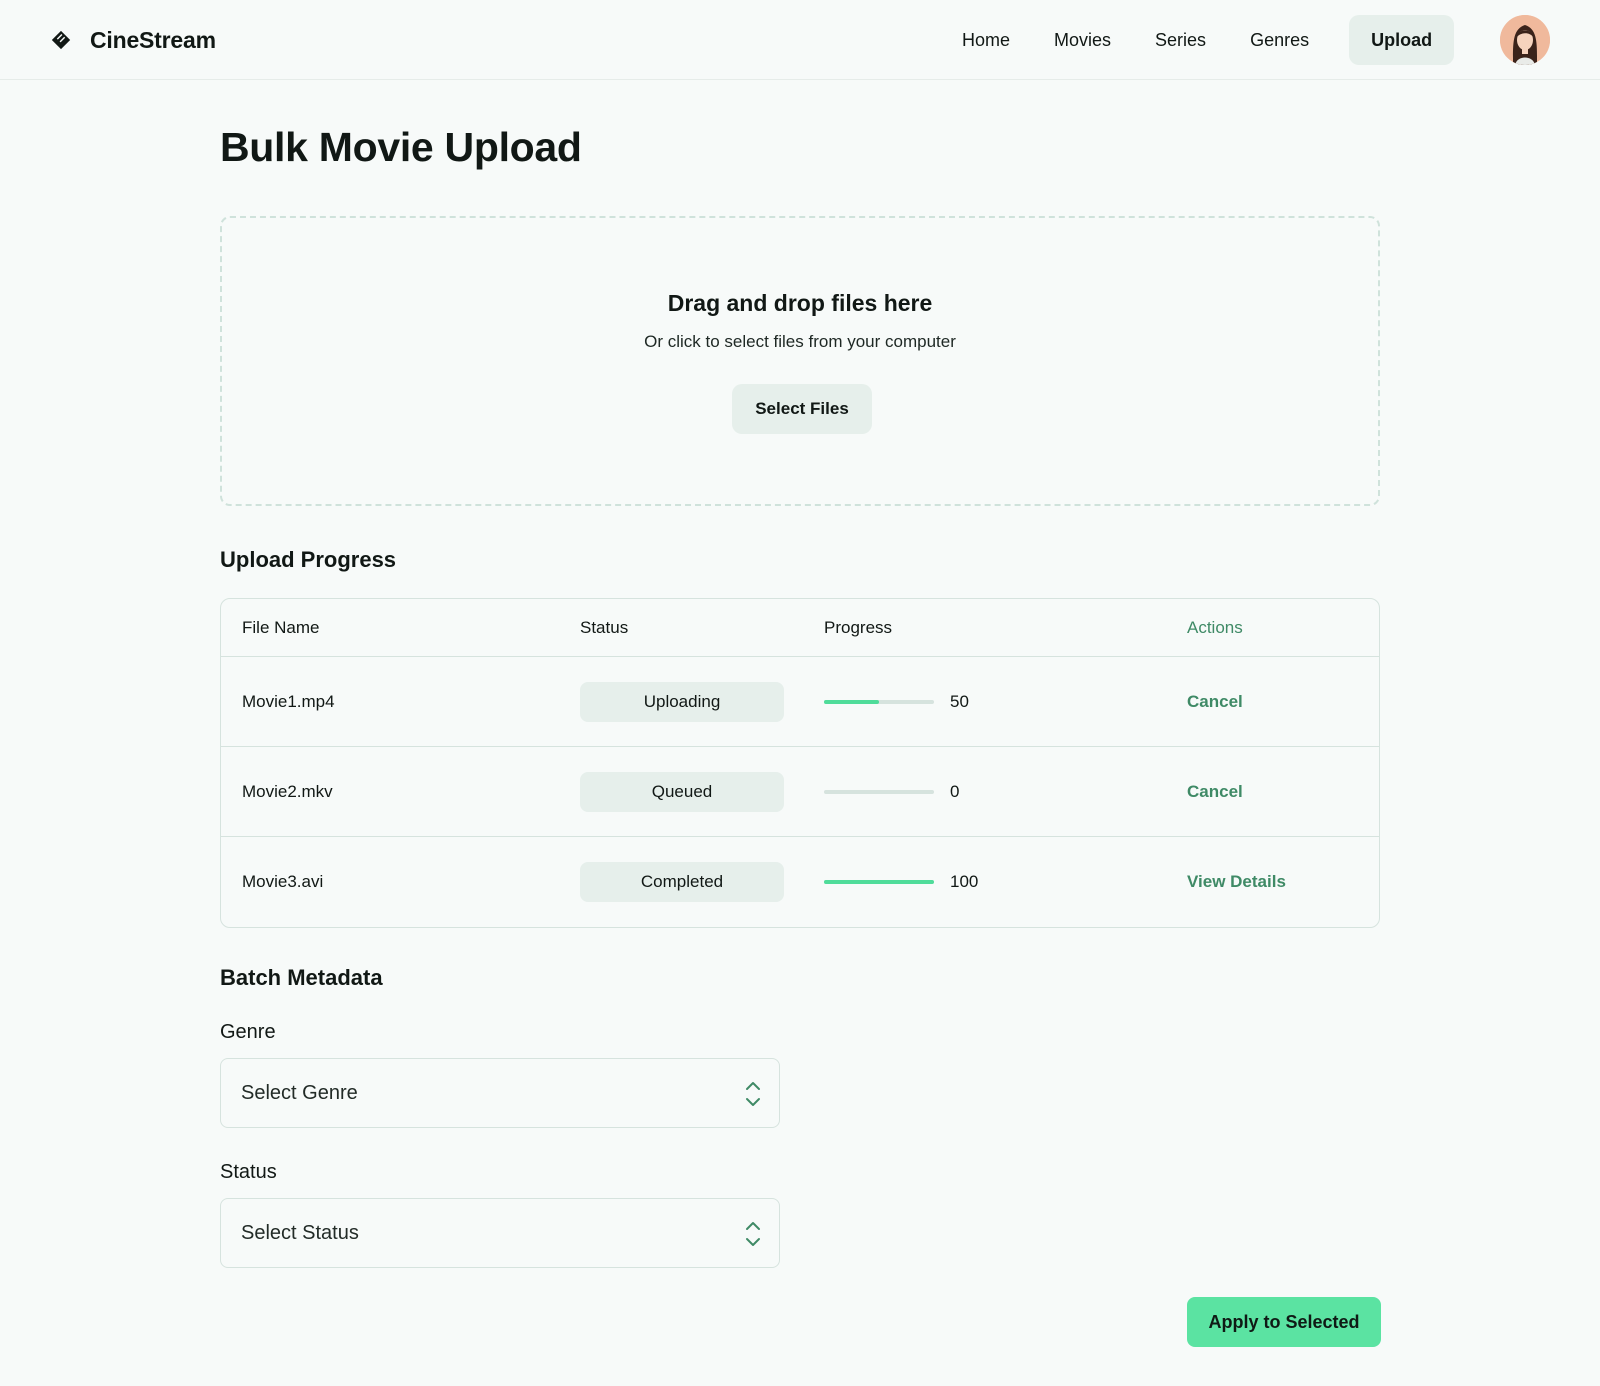 This screenshot has width=1600, height=1386. What do you see at coordinates (1279, 40) in the screenshot?
I see `nav-genres: Genres` at bounding box center [1279, 40].